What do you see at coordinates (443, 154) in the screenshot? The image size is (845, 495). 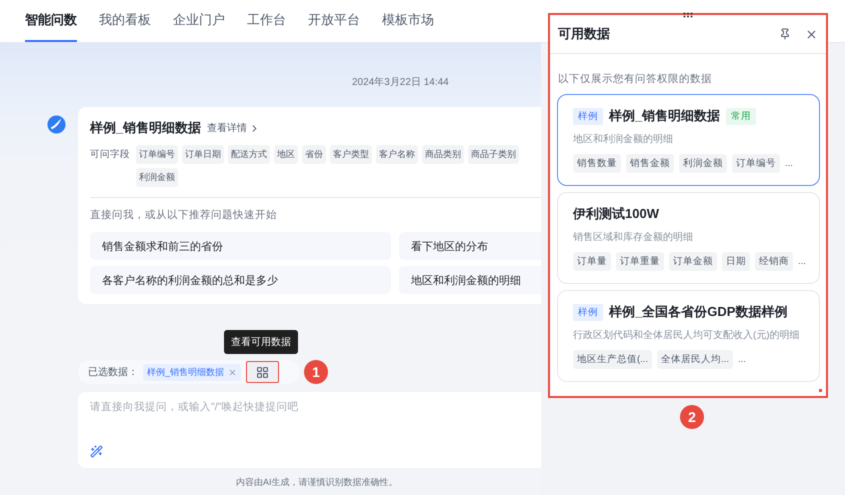 I see `field-tag: 商品类别` at bounding box center [443, 154].